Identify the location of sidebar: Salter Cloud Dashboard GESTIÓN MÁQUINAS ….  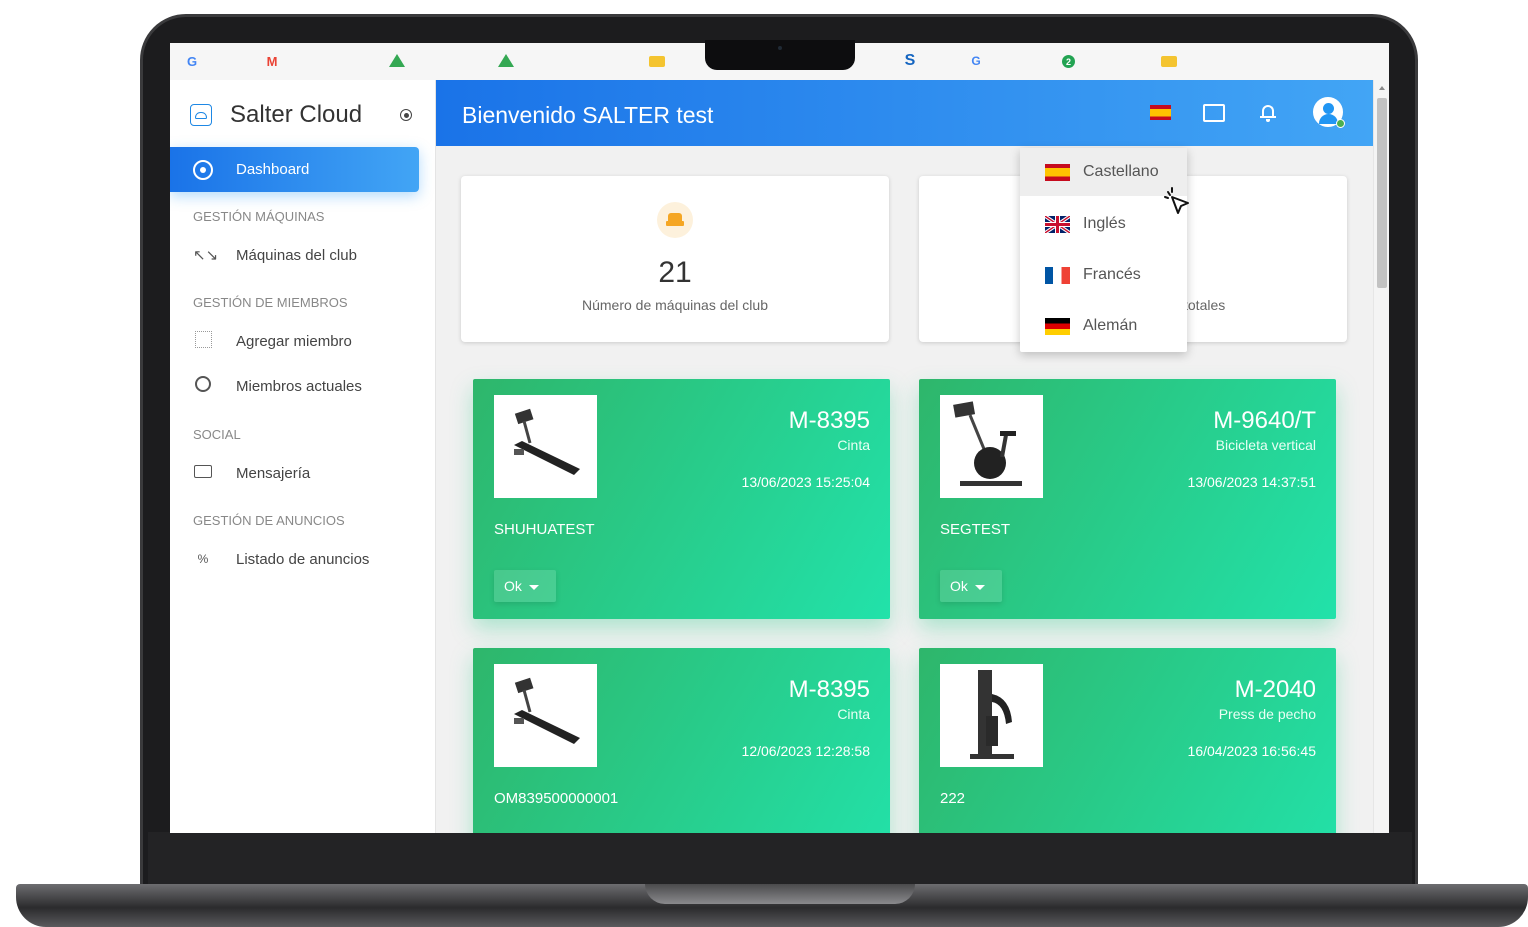
(303, 456).